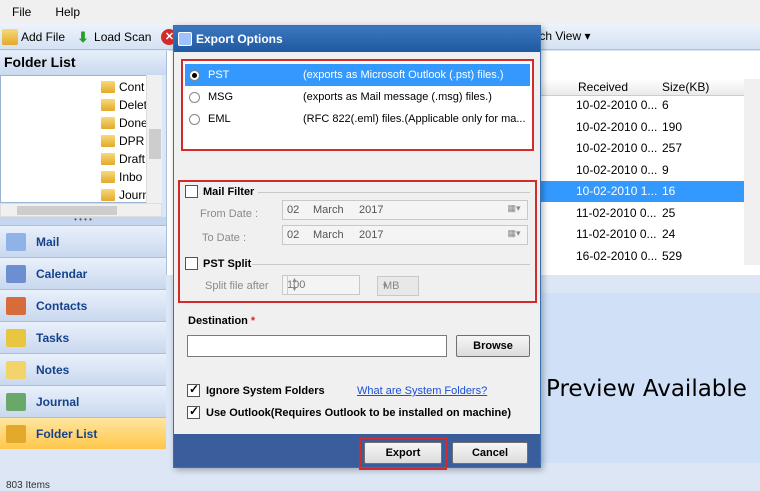  Describe the element at coordinates (380, 12) in the screenshot. I see `menu-bar: File Help` at that location.